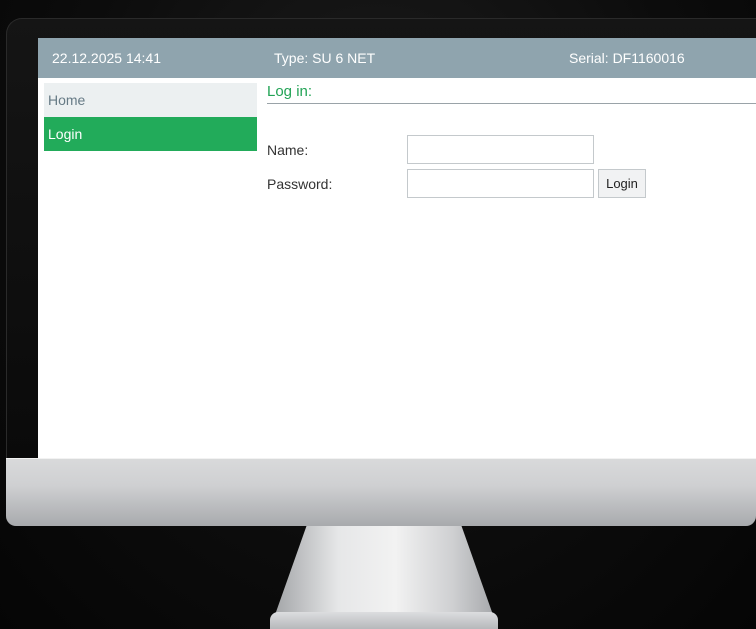  I want to click on password-row: Password: Login, so click(511, 183).